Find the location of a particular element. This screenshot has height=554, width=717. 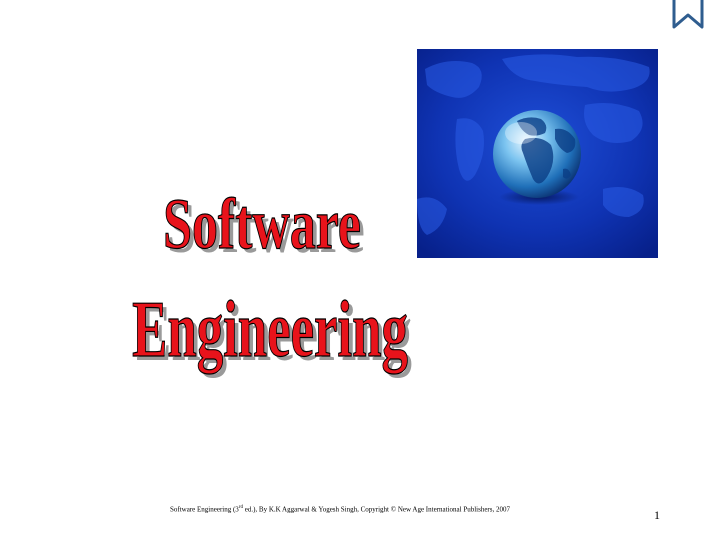

title-line1: Software is located at coordinates (262, 224).